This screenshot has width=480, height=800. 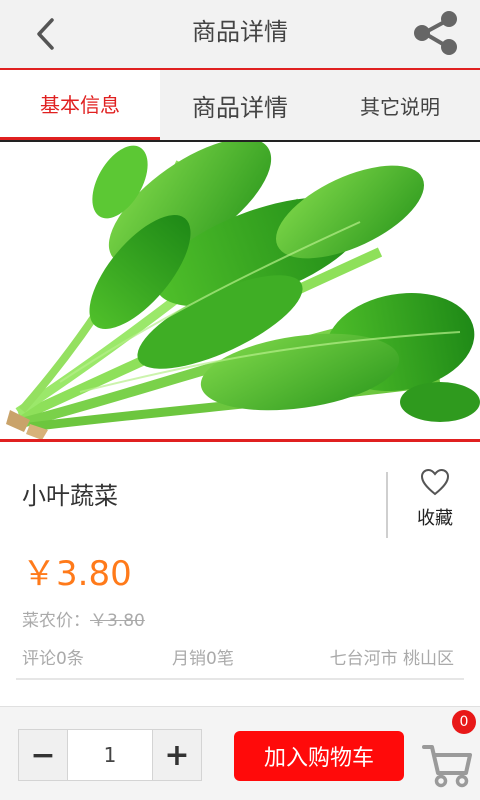 What do you see at coordinates (177, 755) in the screenshot?
I see `increase-button: +` at bounding box center [177, 755].